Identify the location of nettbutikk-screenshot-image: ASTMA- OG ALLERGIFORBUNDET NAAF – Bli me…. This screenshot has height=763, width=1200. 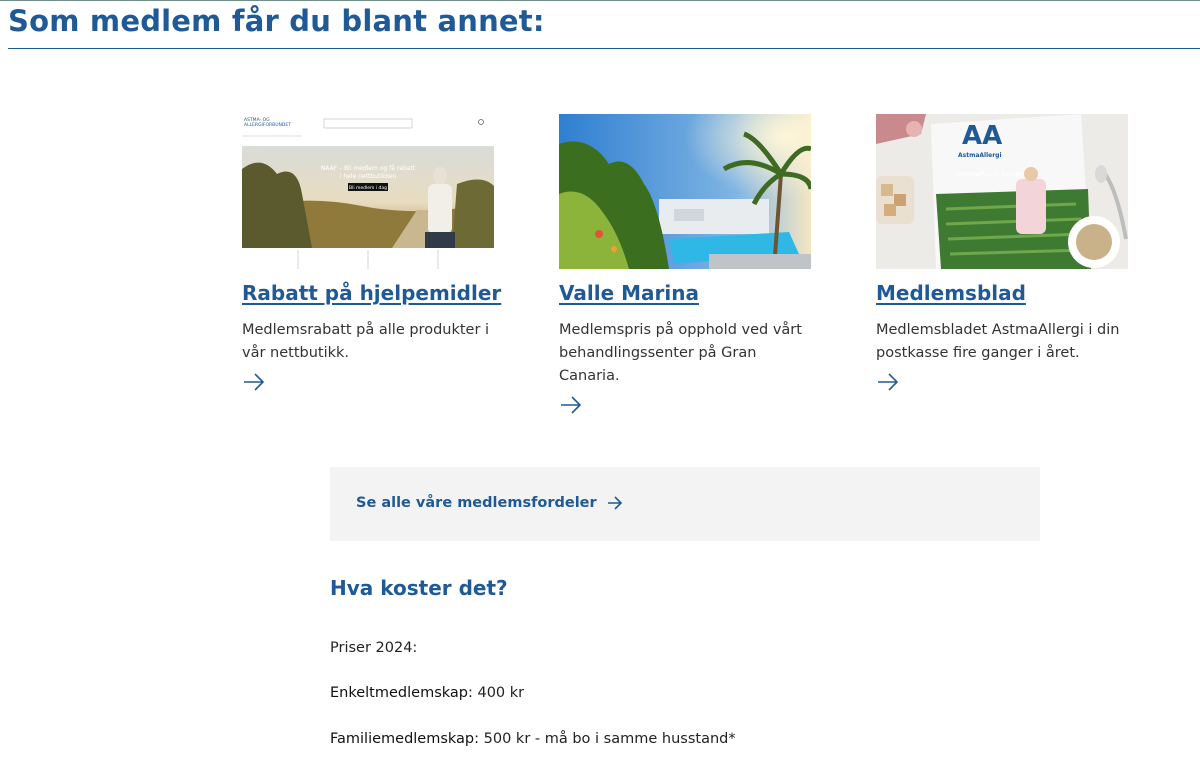
(368, 191).